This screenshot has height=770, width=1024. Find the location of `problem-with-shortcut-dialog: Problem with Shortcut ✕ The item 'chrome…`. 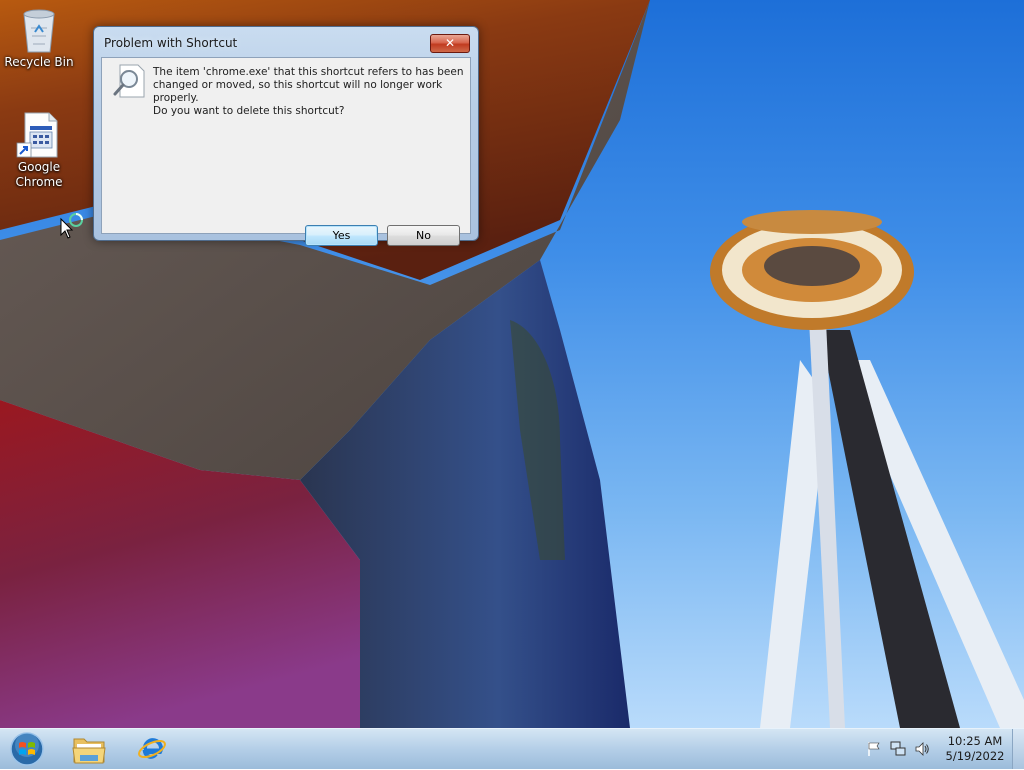

problem-with-shortcut-dialog: Problem with Shortcut ✕ The item 'chrome… is located at coordinates (286, 136).